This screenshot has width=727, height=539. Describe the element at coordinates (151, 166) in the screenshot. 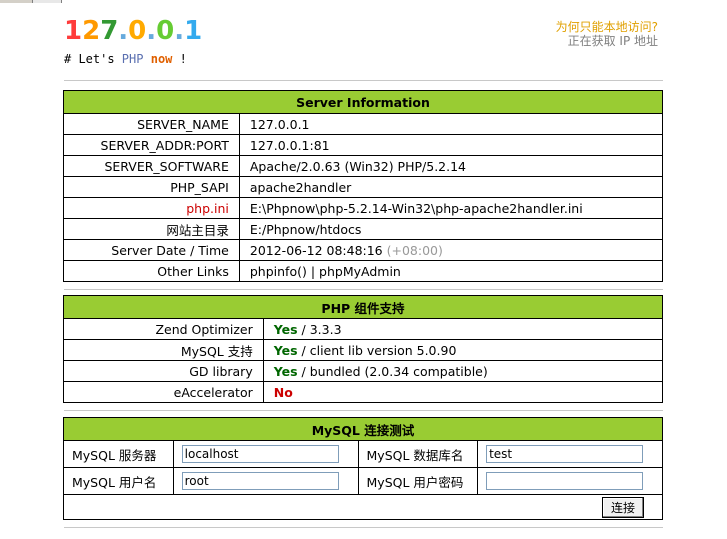

I see `row-key: SERVER_SOFTWARE` at that location.